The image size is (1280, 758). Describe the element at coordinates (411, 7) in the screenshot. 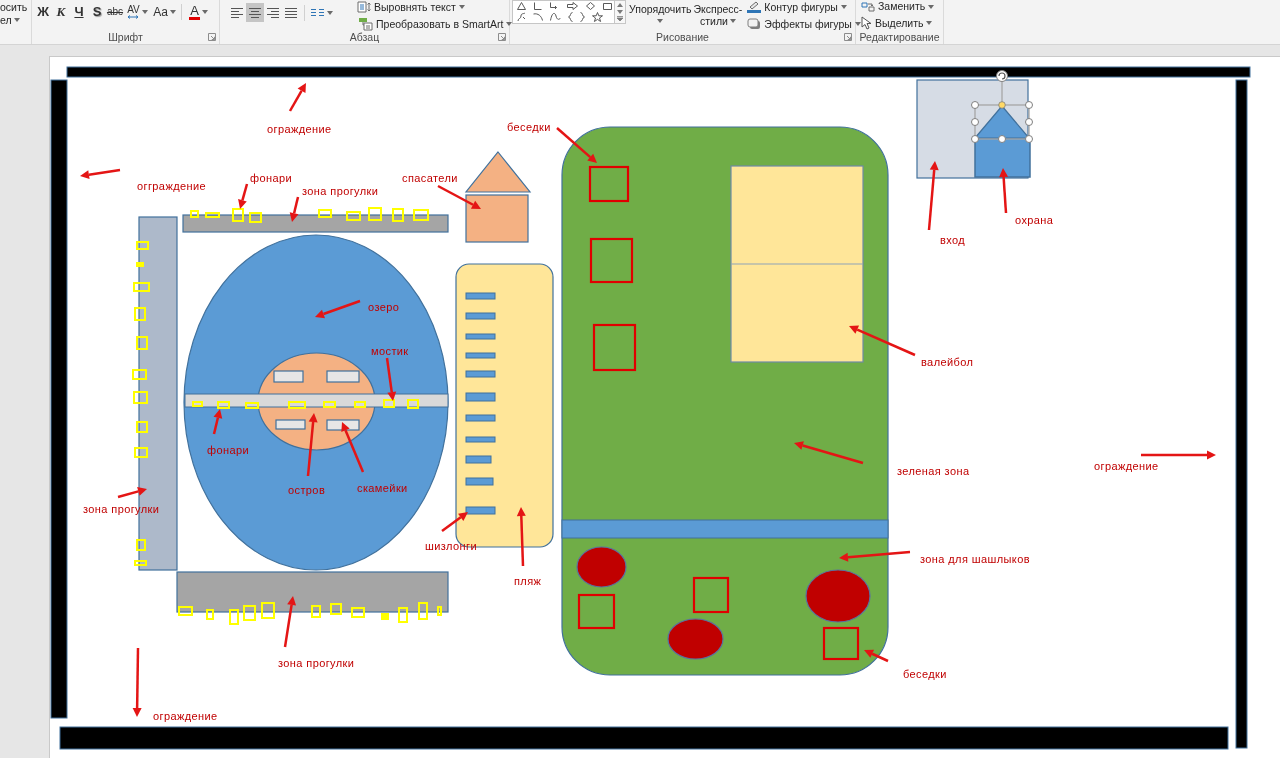

I see `ribbon-command: Выровнять текст` at that location.